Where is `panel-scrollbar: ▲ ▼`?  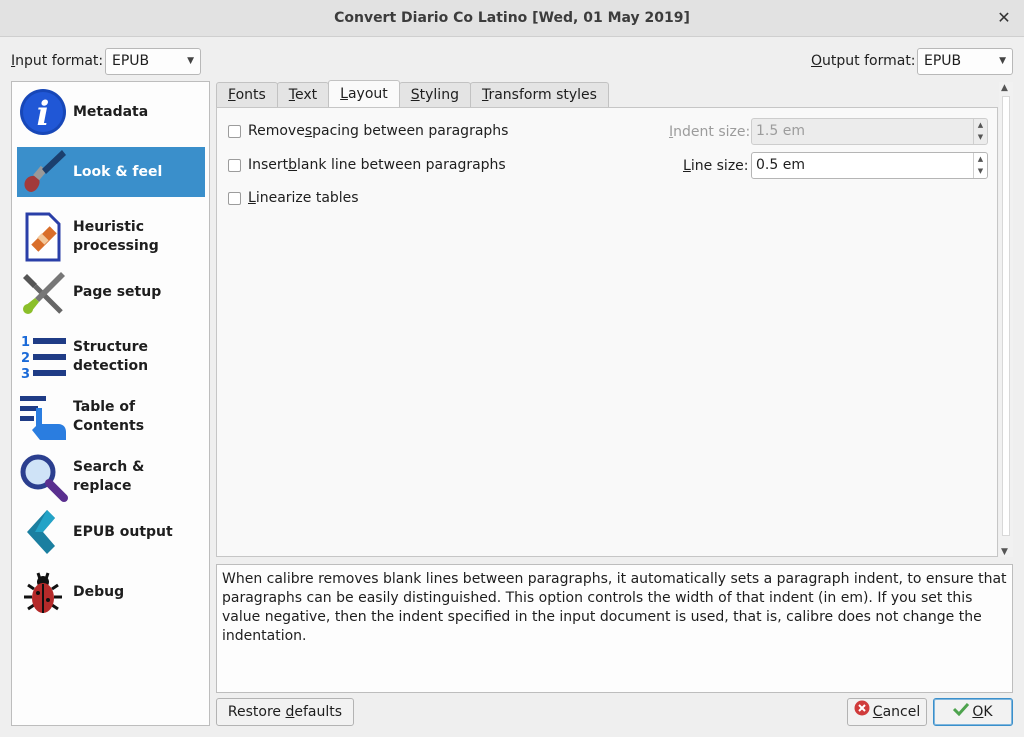 panel-scrollbar: ▲ ▼ is located at coordinates (1006, 319).